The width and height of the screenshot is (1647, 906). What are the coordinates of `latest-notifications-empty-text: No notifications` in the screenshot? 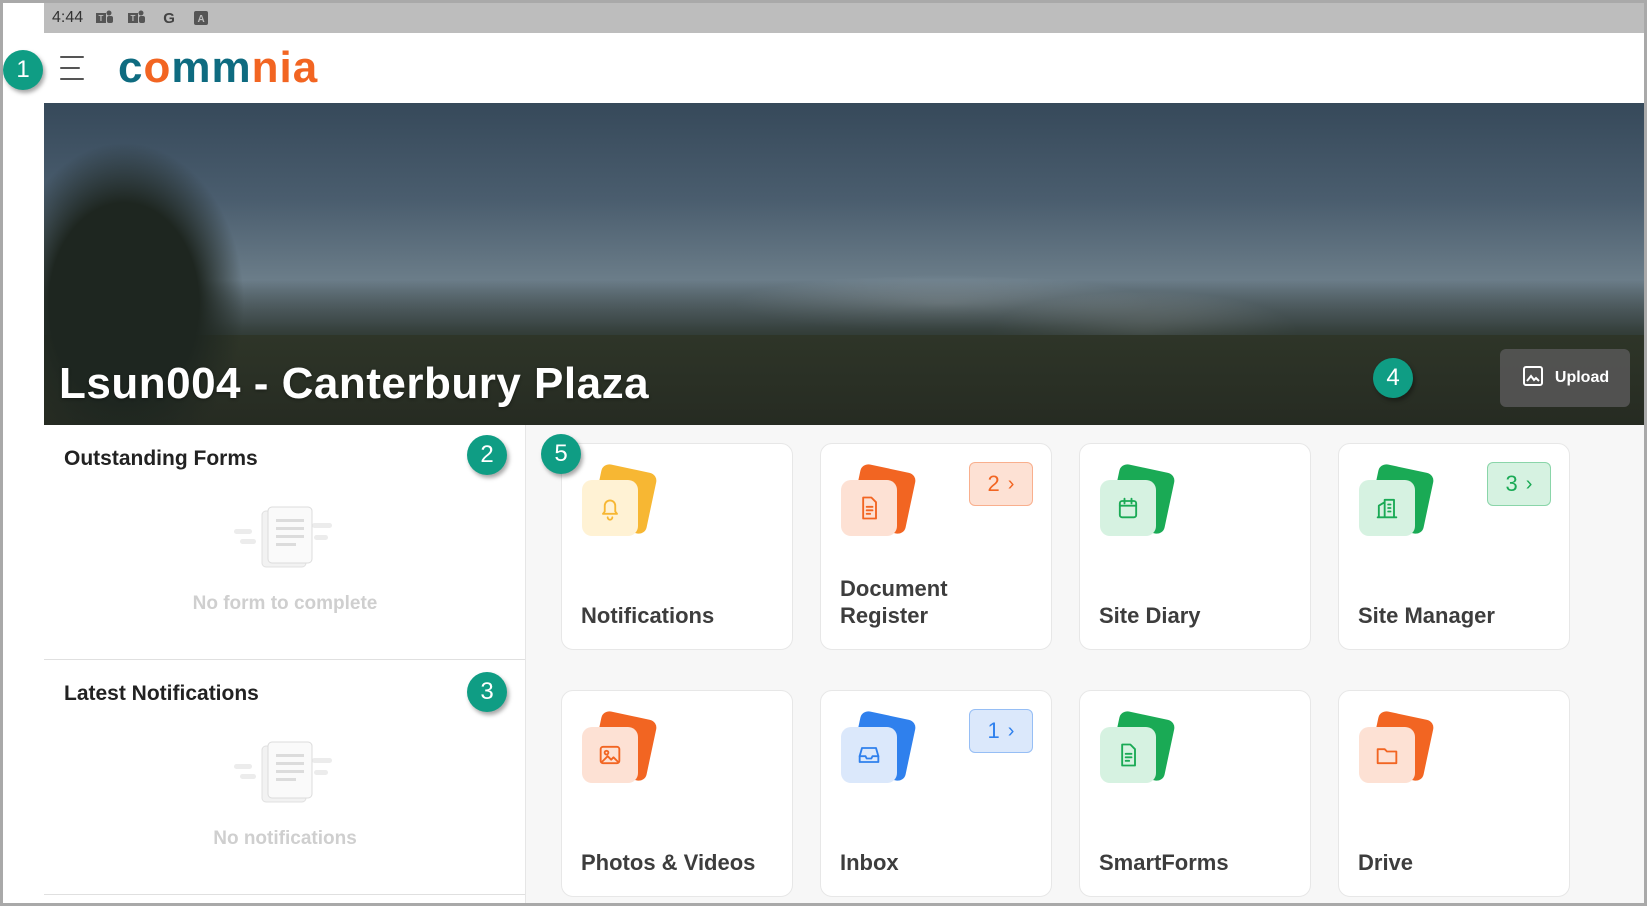 It's located at (285, 838).